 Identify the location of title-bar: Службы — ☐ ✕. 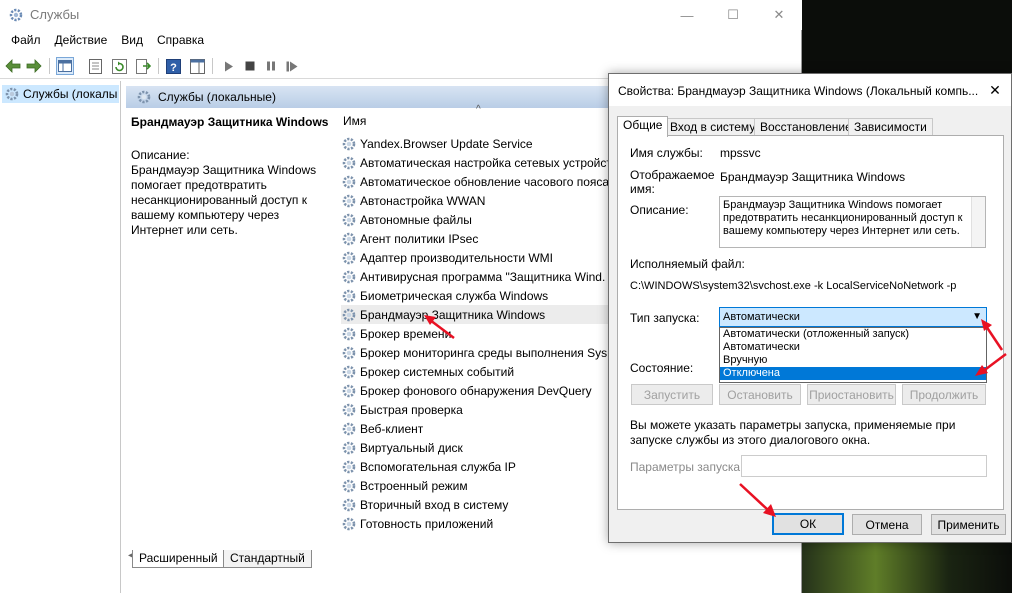
(401, 15).